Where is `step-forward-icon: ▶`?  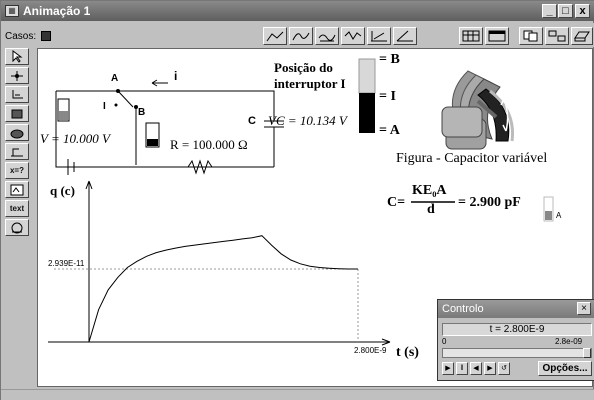 step-forward-icon: ▶ is located at coordinates (490, 368).